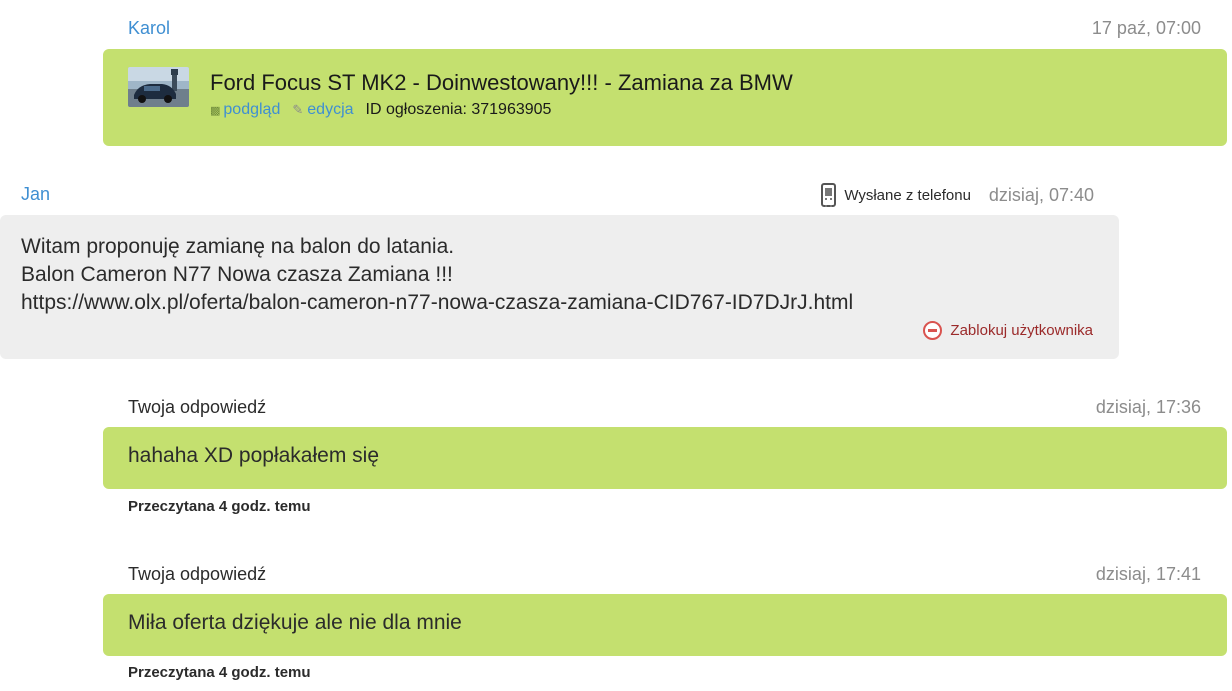 The image size is (1232, 691). What do you see at coordinates (298, 109) in the screenshot?
I see `pencil-icon: ✎` at bounding box center [298, 109].